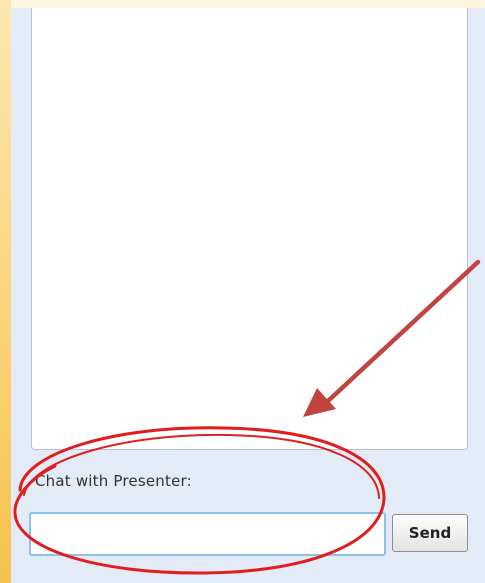  Describe the element at coordinates (430, 533) in the screenshot. I see `send-button: Send` at that location.